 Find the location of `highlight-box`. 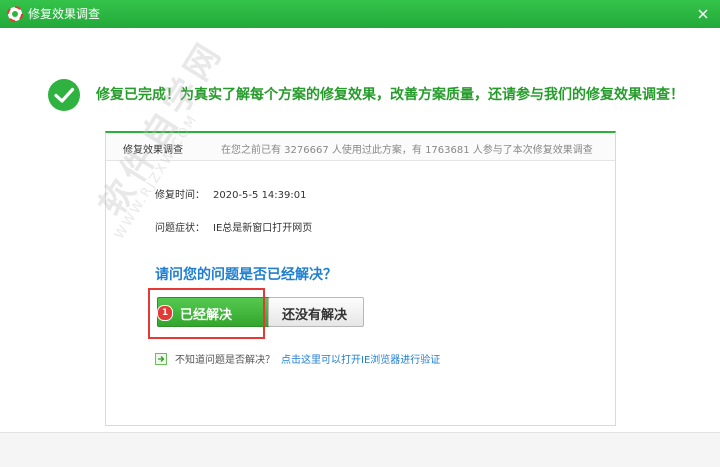

highlight-box is located at coordinates (206, 313).